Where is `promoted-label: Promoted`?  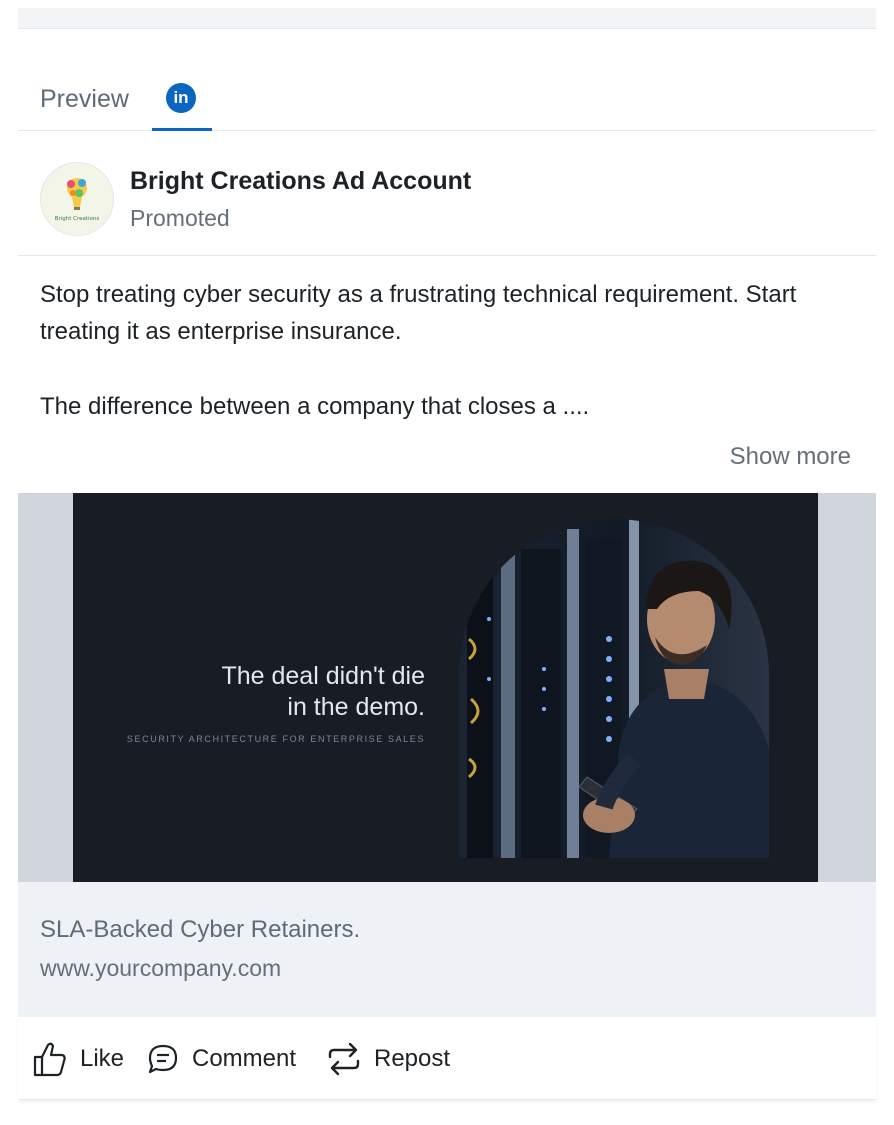 promoted-label: Promoted is located at coordinates (180, 218).